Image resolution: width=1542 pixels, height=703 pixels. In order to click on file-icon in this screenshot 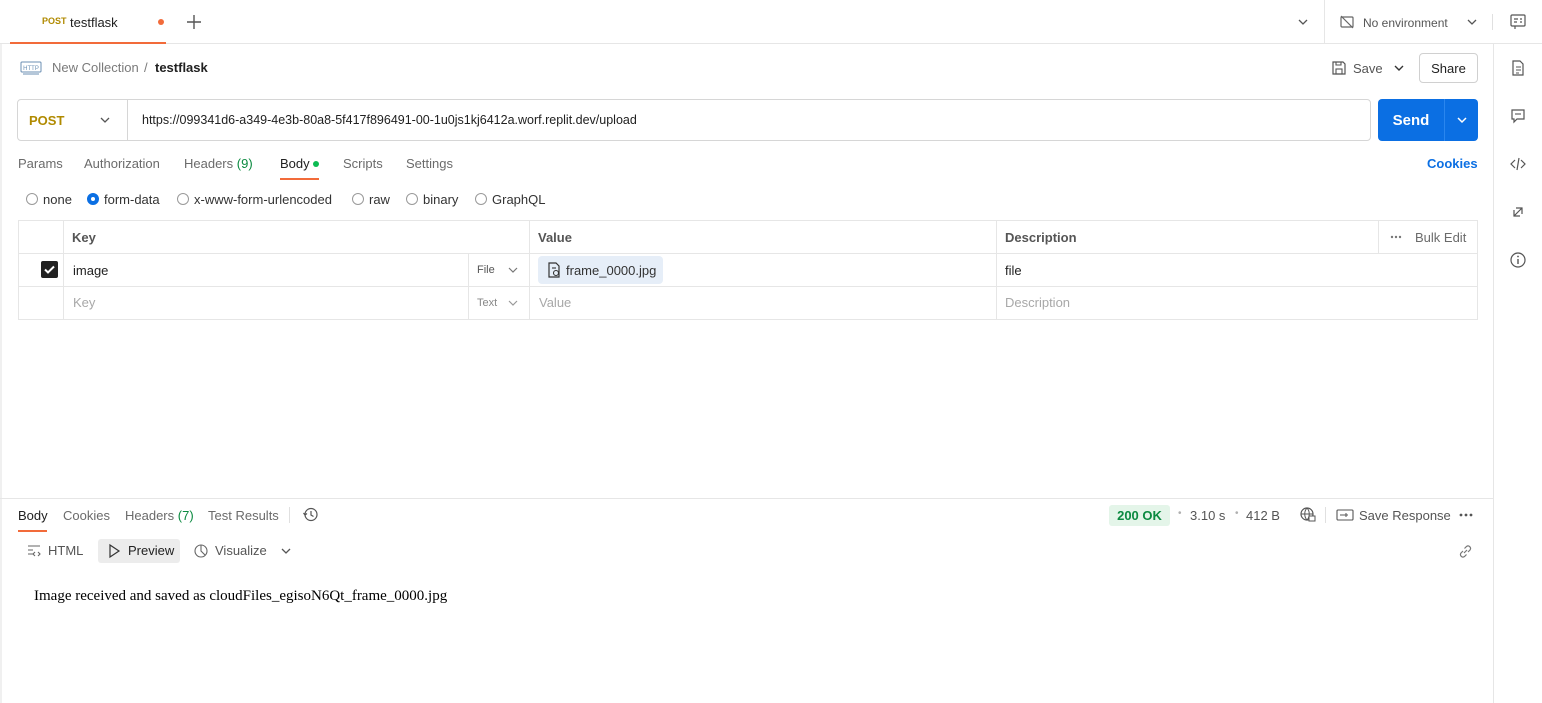, I will do `click(554, 270)`.